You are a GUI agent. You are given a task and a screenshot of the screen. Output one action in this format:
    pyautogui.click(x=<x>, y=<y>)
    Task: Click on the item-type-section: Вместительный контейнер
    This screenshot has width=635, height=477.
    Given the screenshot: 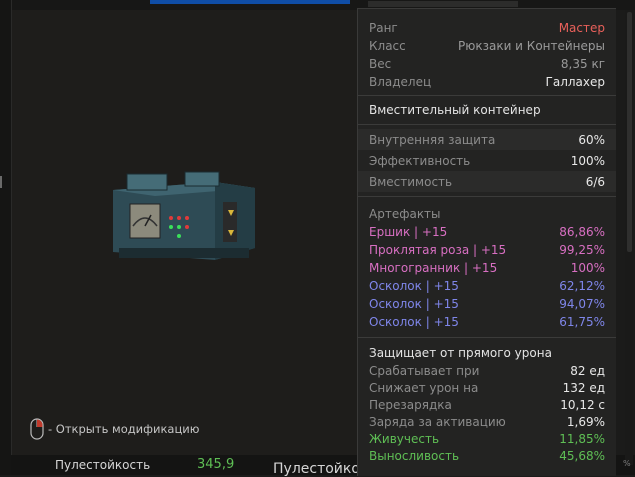 What is the action you would take?
    pyautogui.click(x=487, y=110)
    